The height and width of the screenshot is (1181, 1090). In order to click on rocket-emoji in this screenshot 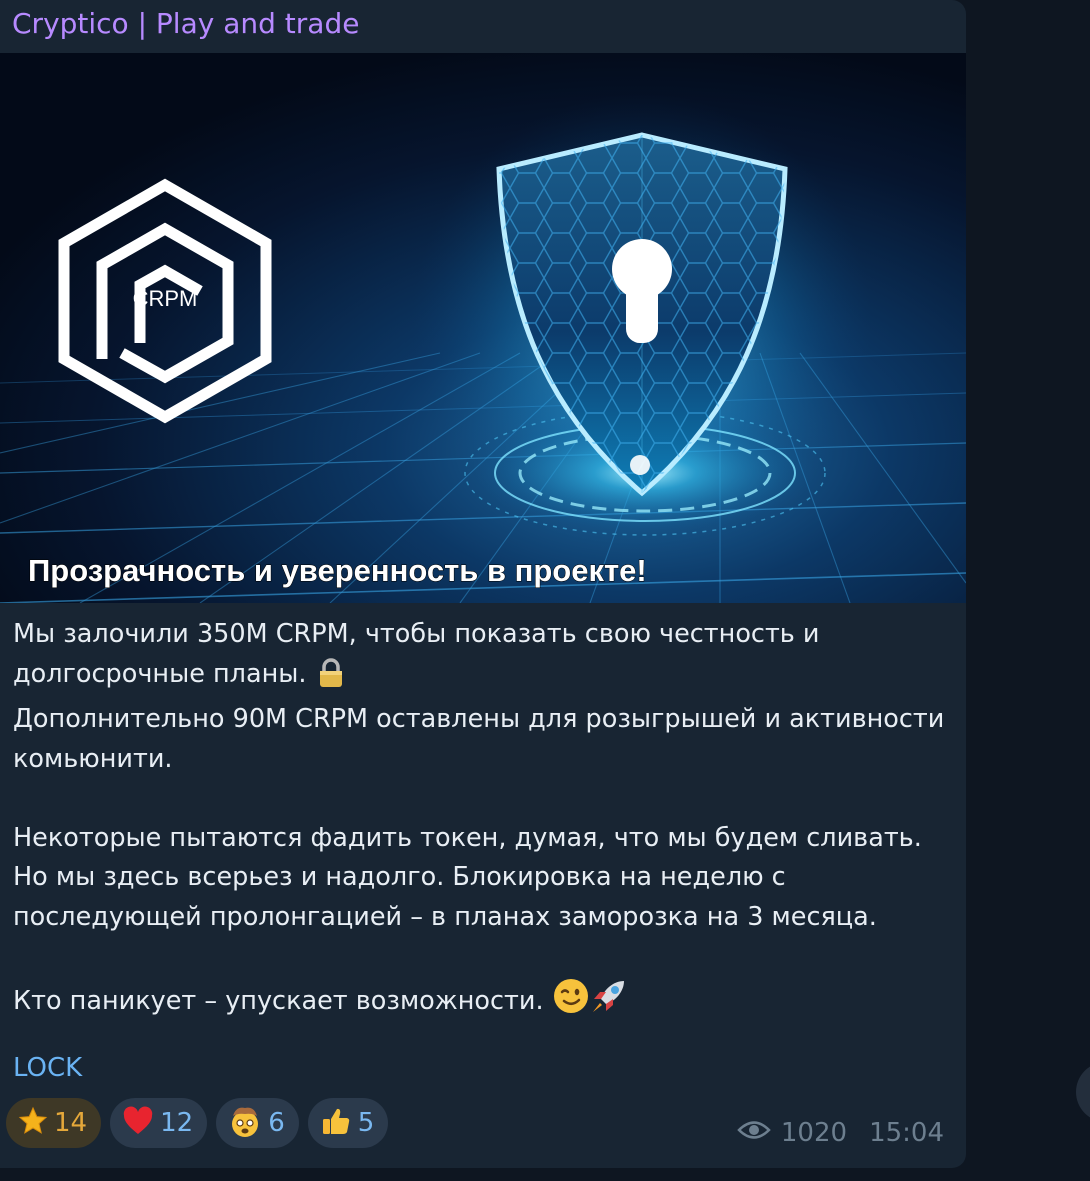, I will do `click(609, 1002)`.